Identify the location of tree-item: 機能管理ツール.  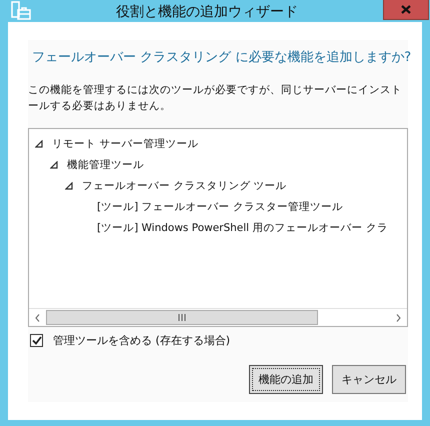
(105, 165).